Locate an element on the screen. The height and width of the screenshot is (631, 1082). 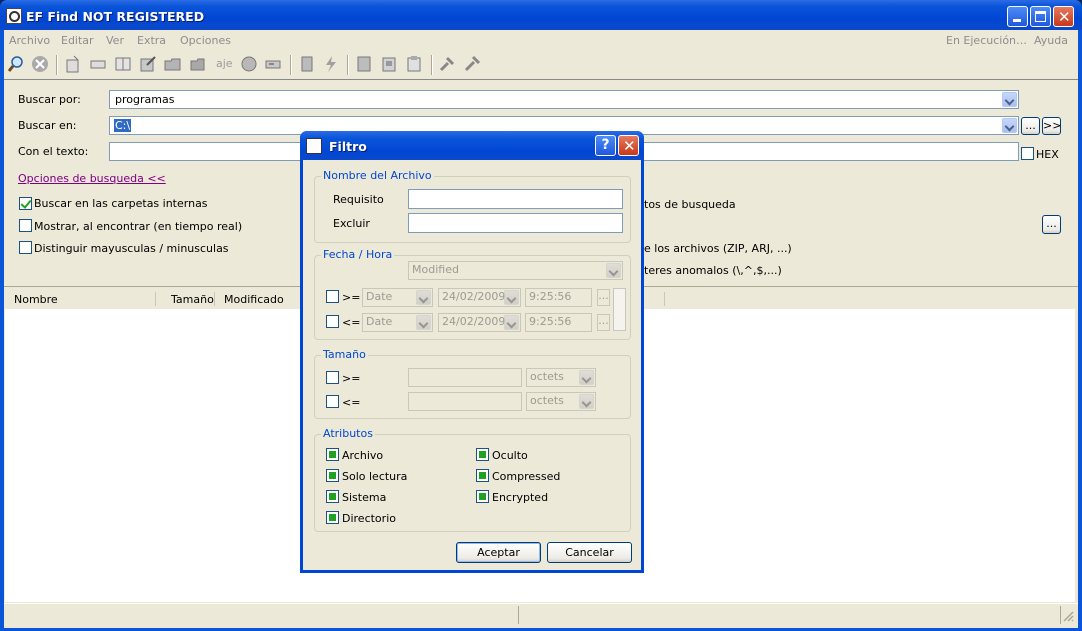
view-icon is located at coordinates (123, 64).